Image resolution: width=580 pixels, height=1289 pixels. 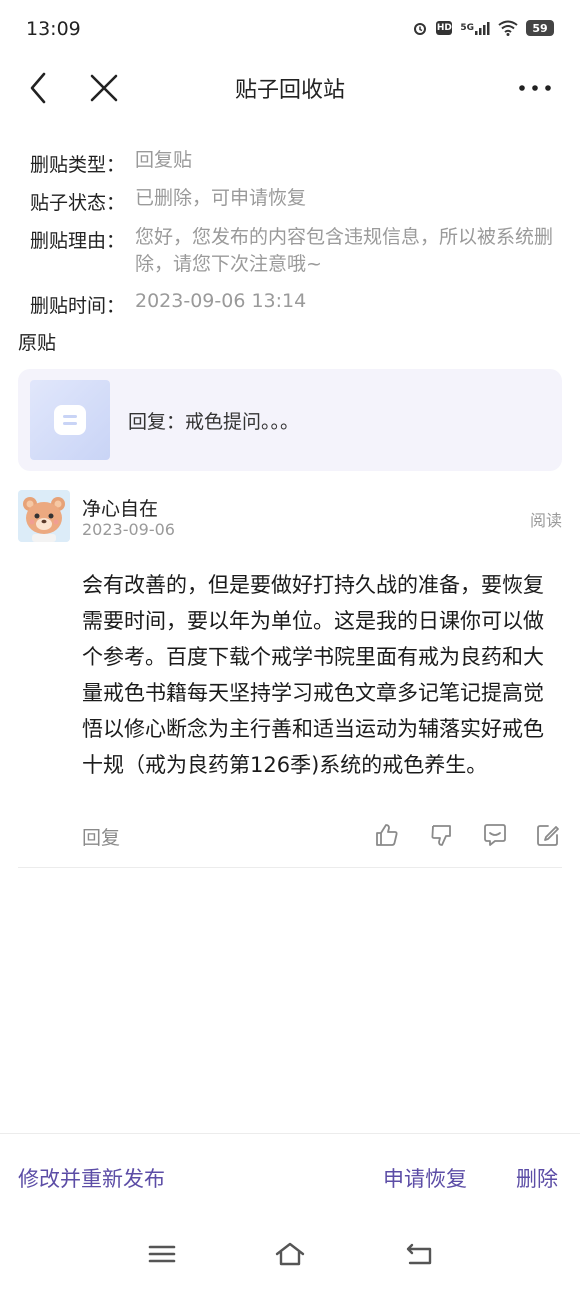 I want to click on delete-reason-value: 您好，您发布的内容包含违规信息，所以被系统删除，请您下次注意哦~, so click(x=344, y=250).